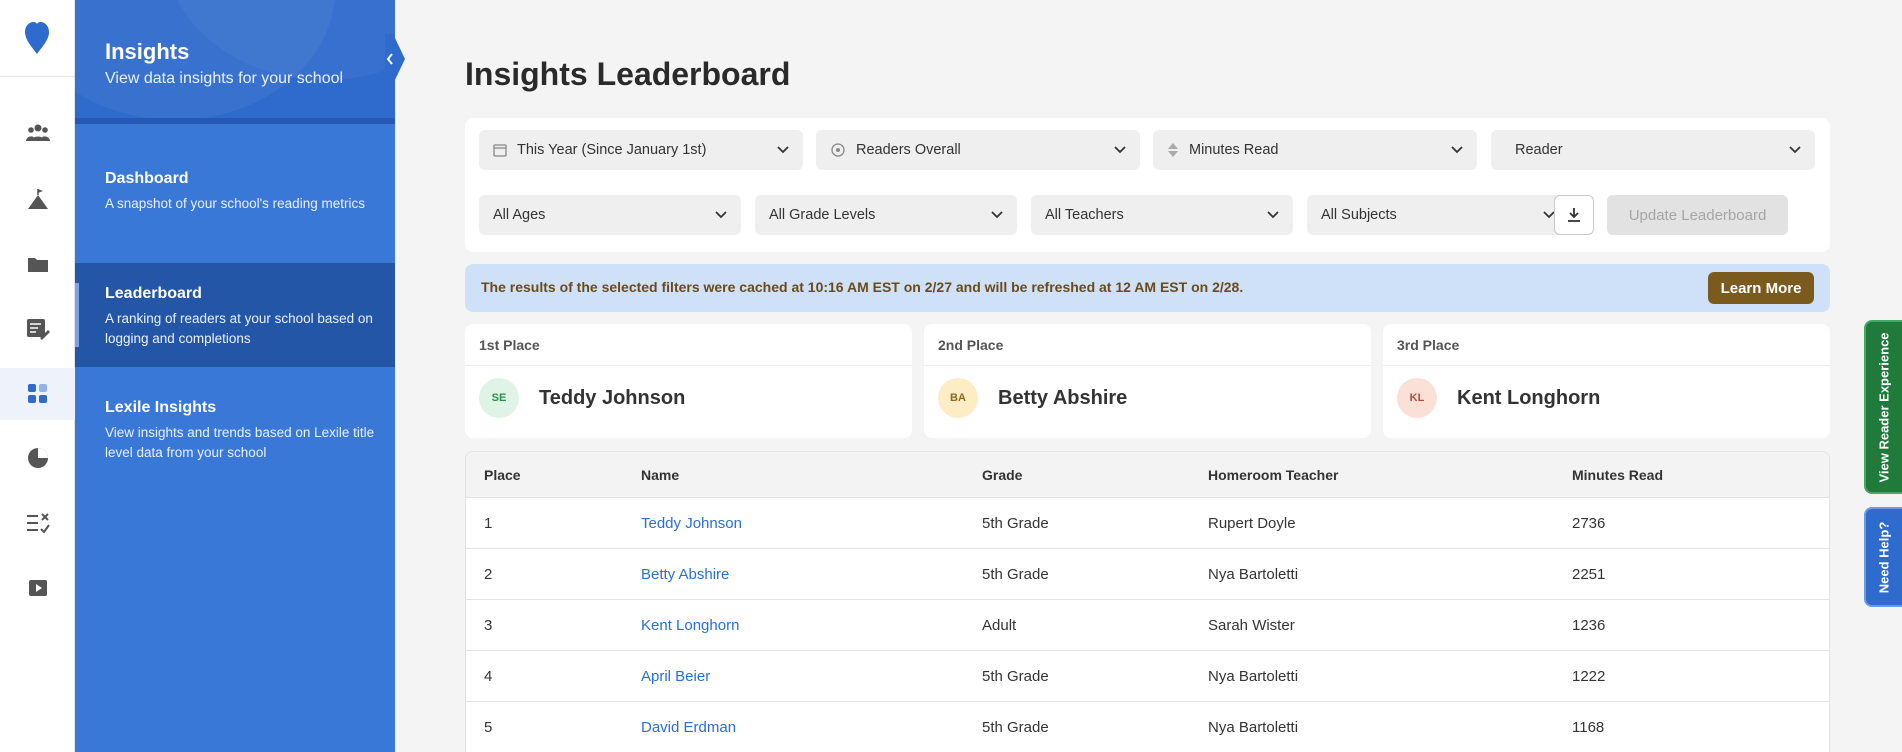 The height and width of the screenshot is (752, 1902). What do you see at coordinates (37, 458) in the screenshot?
I see `rail-reports` at bounding box center [37, 458].